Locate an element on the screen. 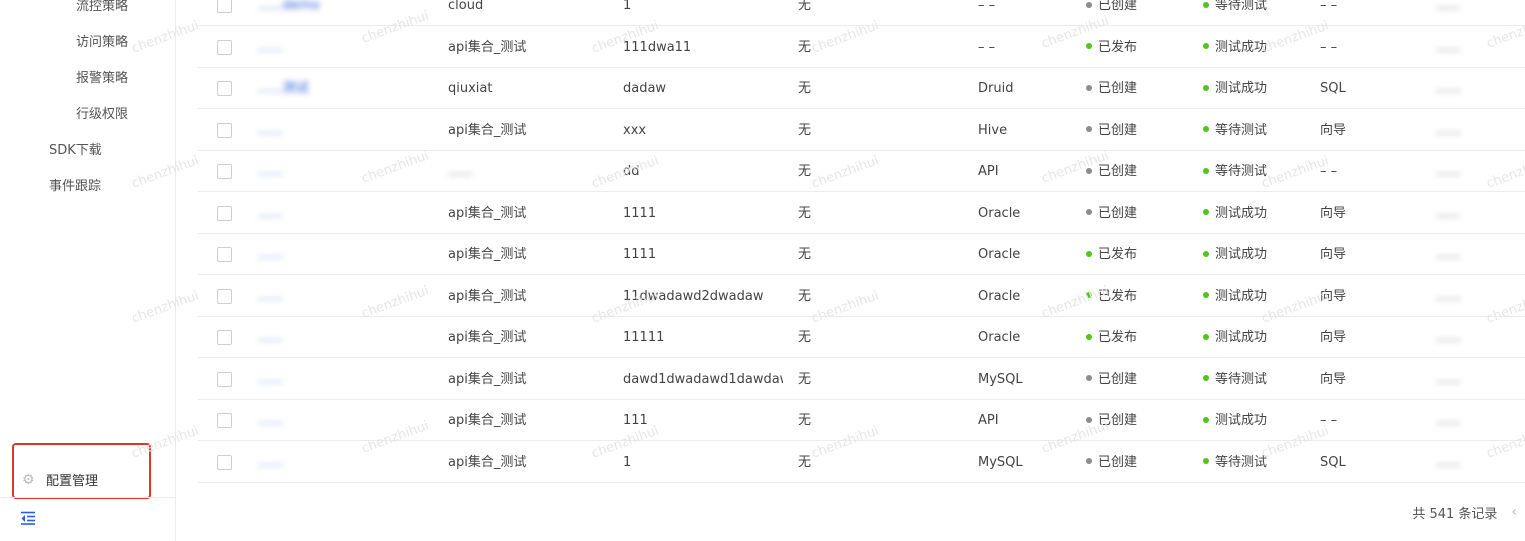 This screenshot has width=1525, height=541. cell-group: qiuxiat is located at coordinates (470, 88).